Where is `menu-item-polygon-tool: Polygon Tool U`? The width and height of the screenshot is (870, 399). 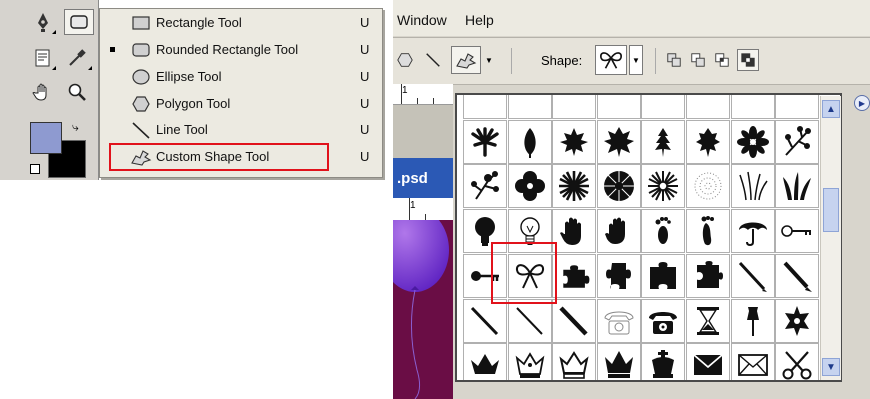 menu-item-polygon-tool: Polygon Tool U is located at coordinates (241, 104).